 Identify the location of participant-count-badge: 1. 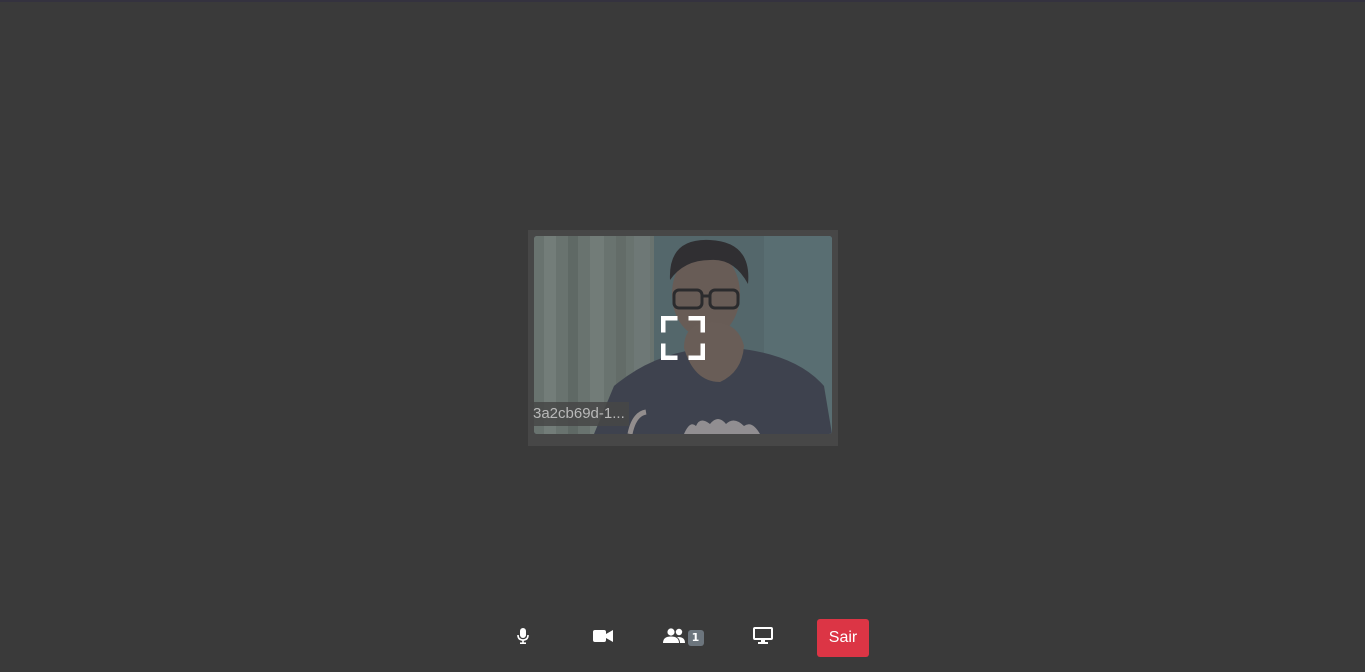
(695, 638).